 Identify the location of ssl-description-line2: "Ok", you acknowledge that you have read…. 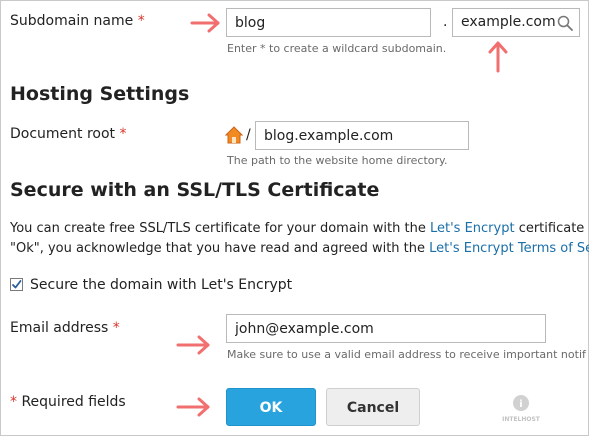
(299, 248).